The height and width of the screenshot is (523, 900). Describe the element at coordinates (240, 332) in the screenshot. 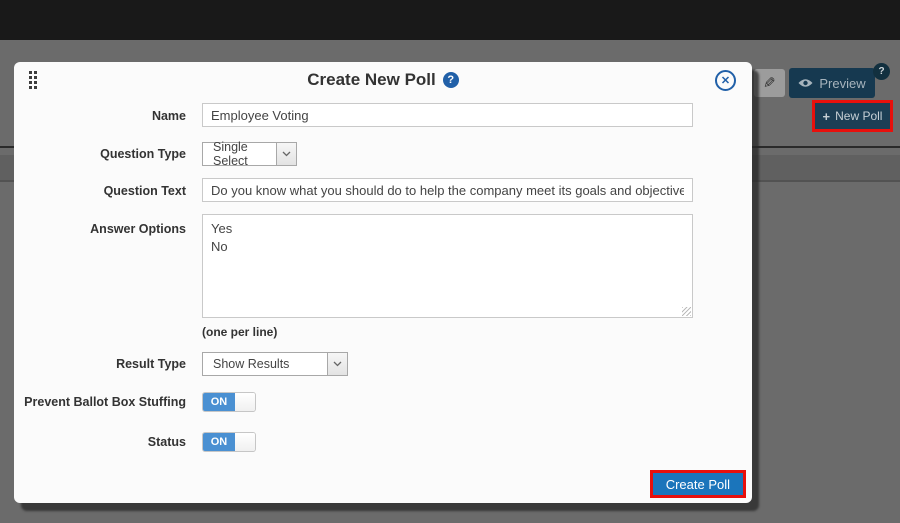

I see `answer-options-hint: (one per line)` at that location.